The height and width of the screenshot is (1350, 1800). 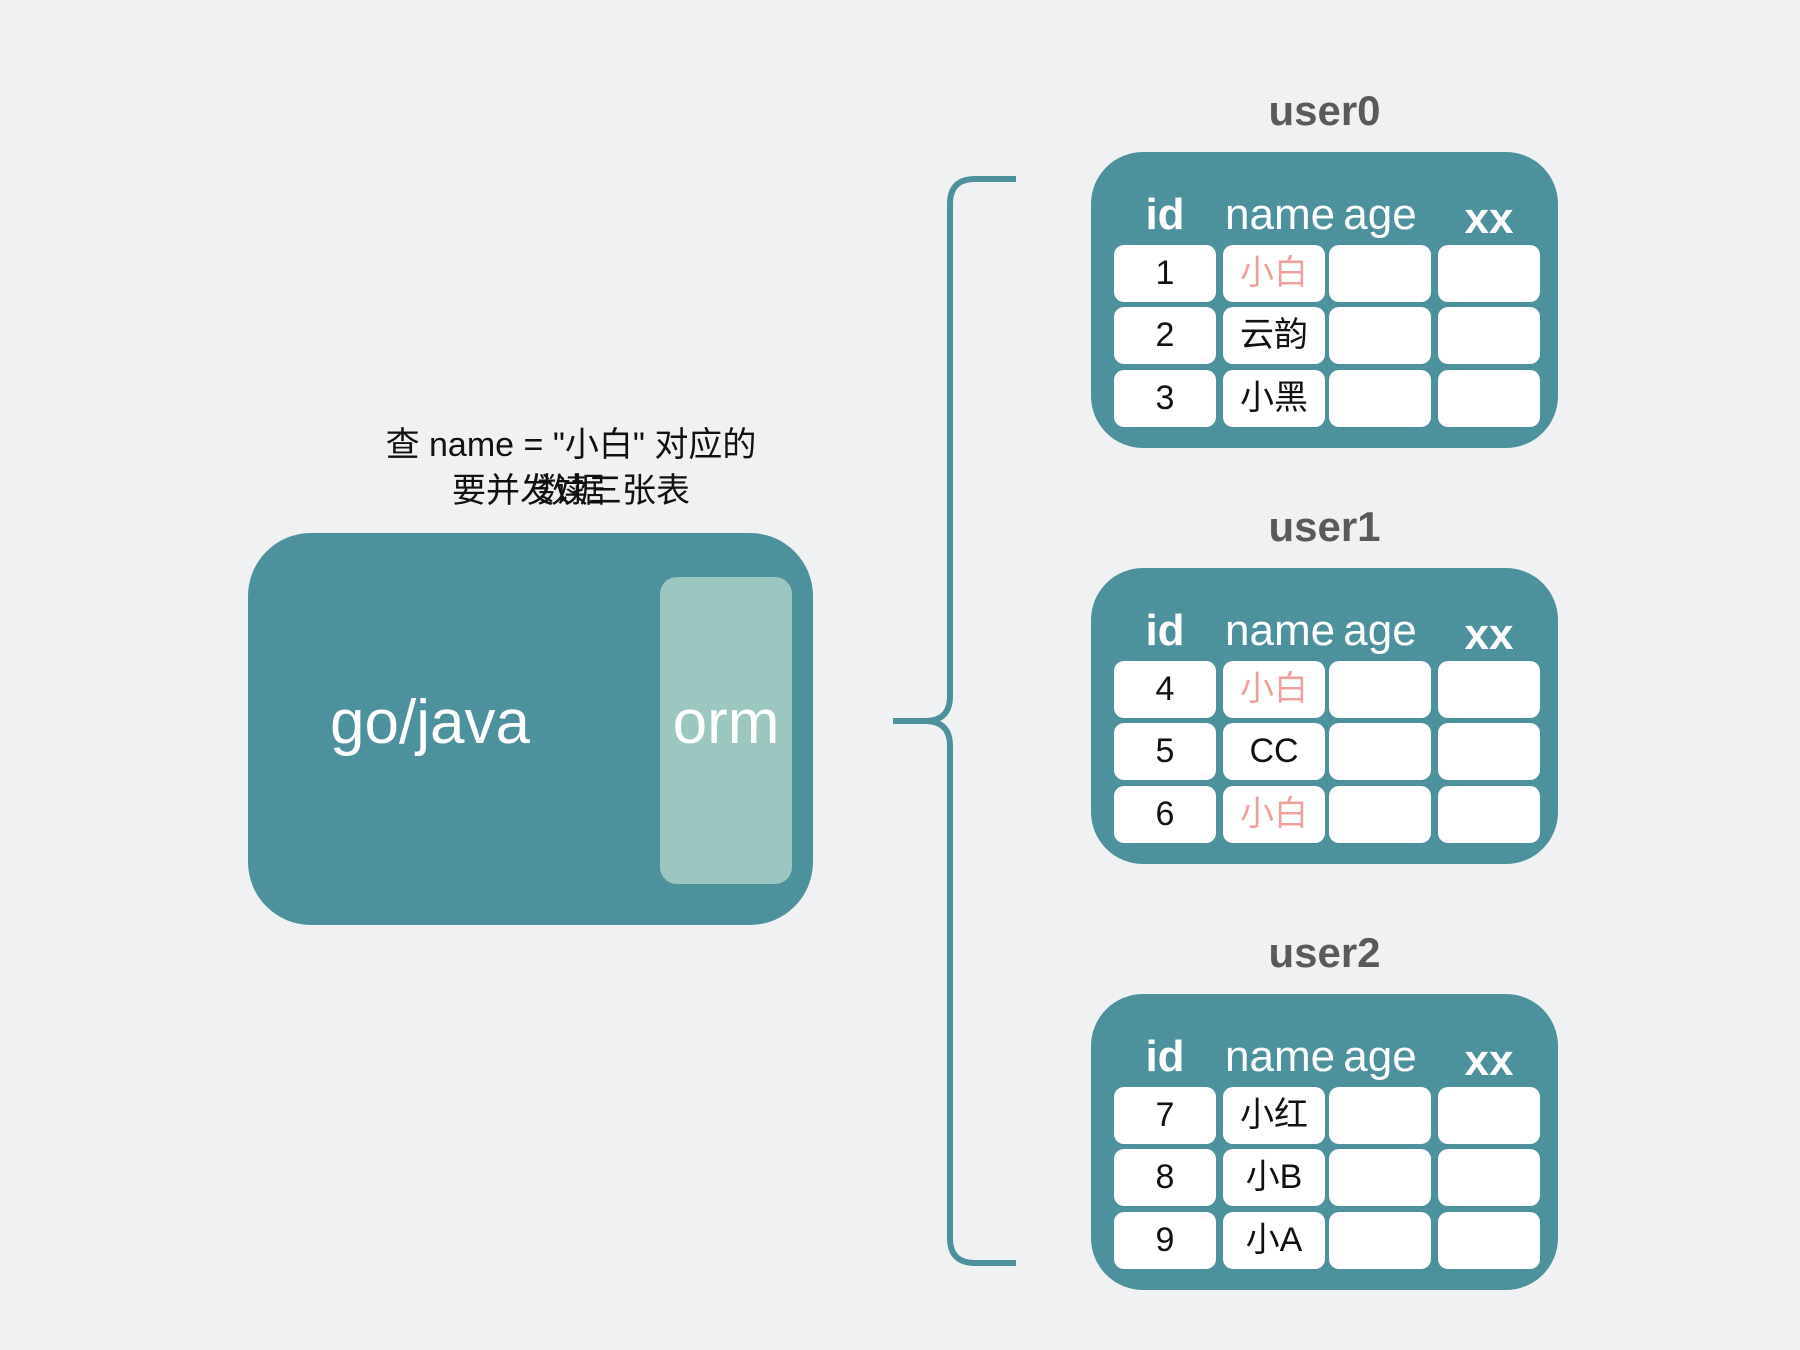 I want to click on table-cell-id: 8, so click(x=1165, y=1177).